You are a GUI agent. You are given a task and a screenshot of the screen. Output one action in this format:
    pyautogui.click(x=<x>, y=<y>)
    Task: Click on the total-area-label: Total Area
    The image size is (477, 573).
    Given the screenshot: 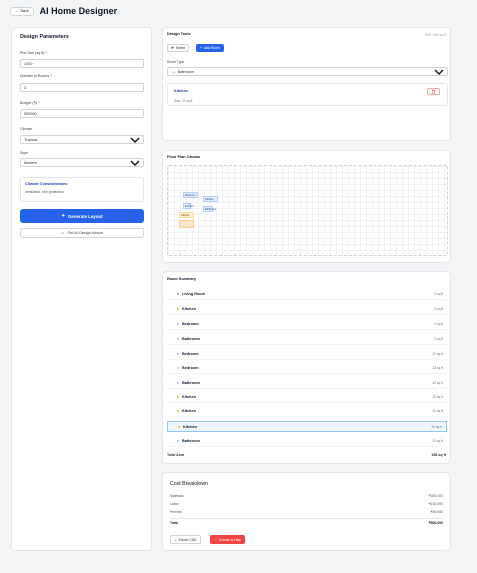 What is the action you would take?
    pyautogui.click(x=176, y=455)
    